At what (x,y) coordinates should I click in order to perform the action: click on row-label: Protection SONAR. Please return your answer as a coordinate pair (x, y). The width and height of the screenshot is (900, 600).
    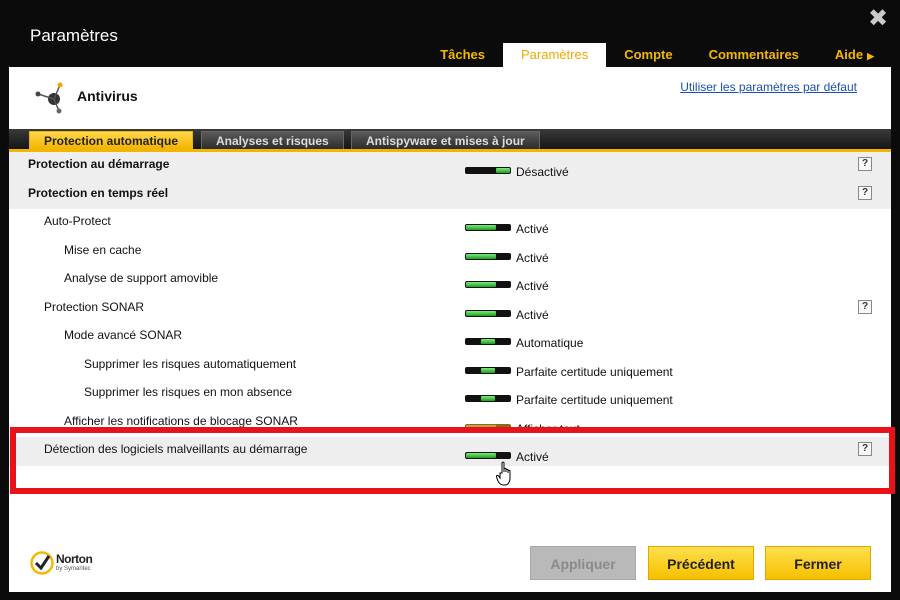
    Looking at the image, I should click on (94, 306).